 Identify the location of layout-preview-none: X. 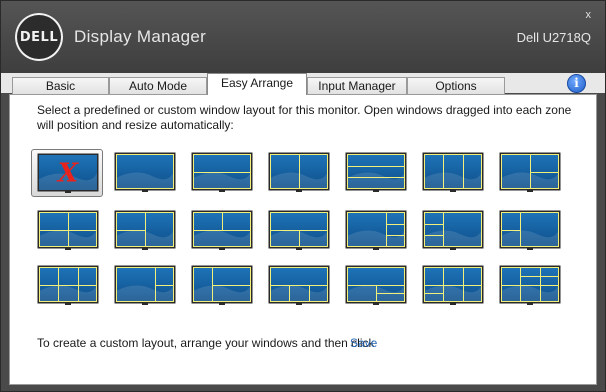
(68, 173).